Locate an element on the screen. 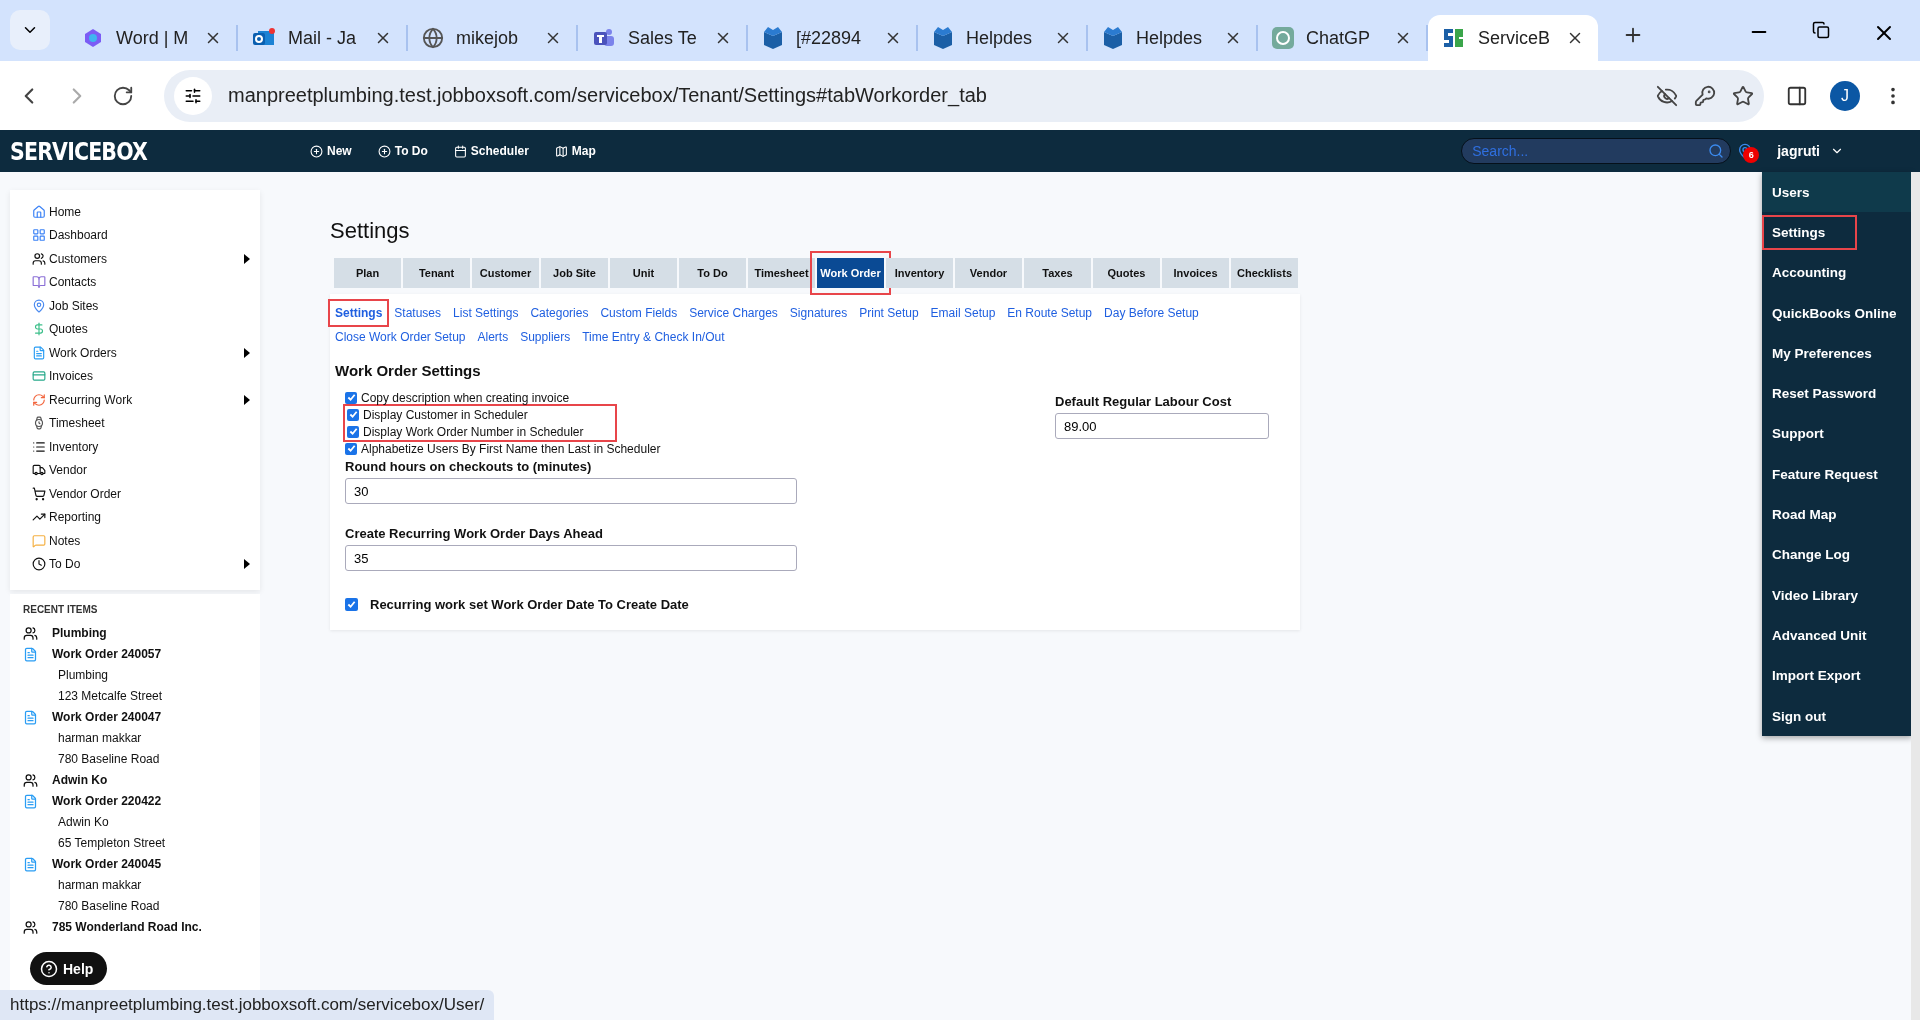 The height and width of the screenshot is (1020, 1920). sidebar-item: Inventory is located at coordinates (141, 446).